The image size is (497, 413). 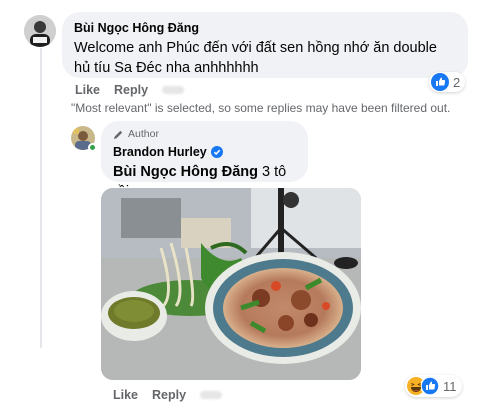 I want to click on reply-actions: Like Reply, so click(x=168, y=395).